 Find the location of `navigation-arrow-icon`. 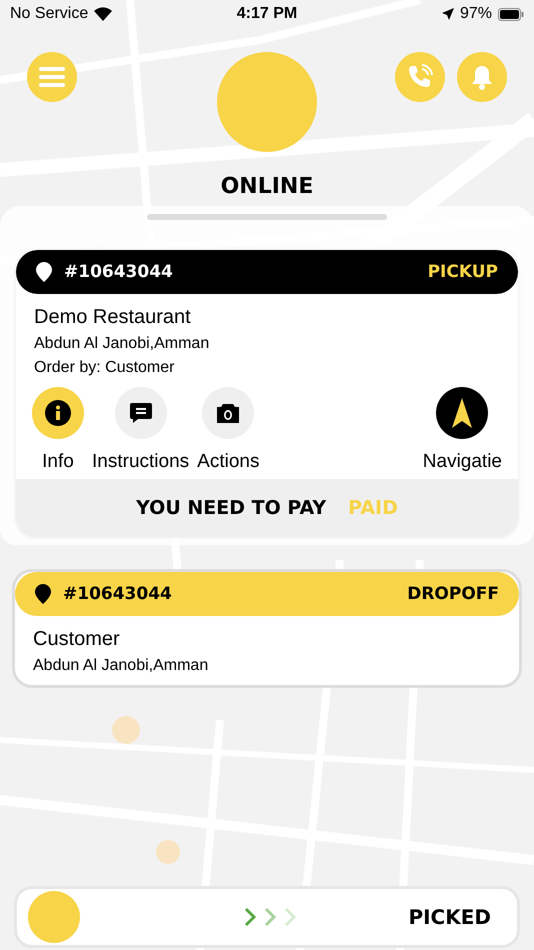

navigation-arrow-icon is located at coordinates (462, 413).